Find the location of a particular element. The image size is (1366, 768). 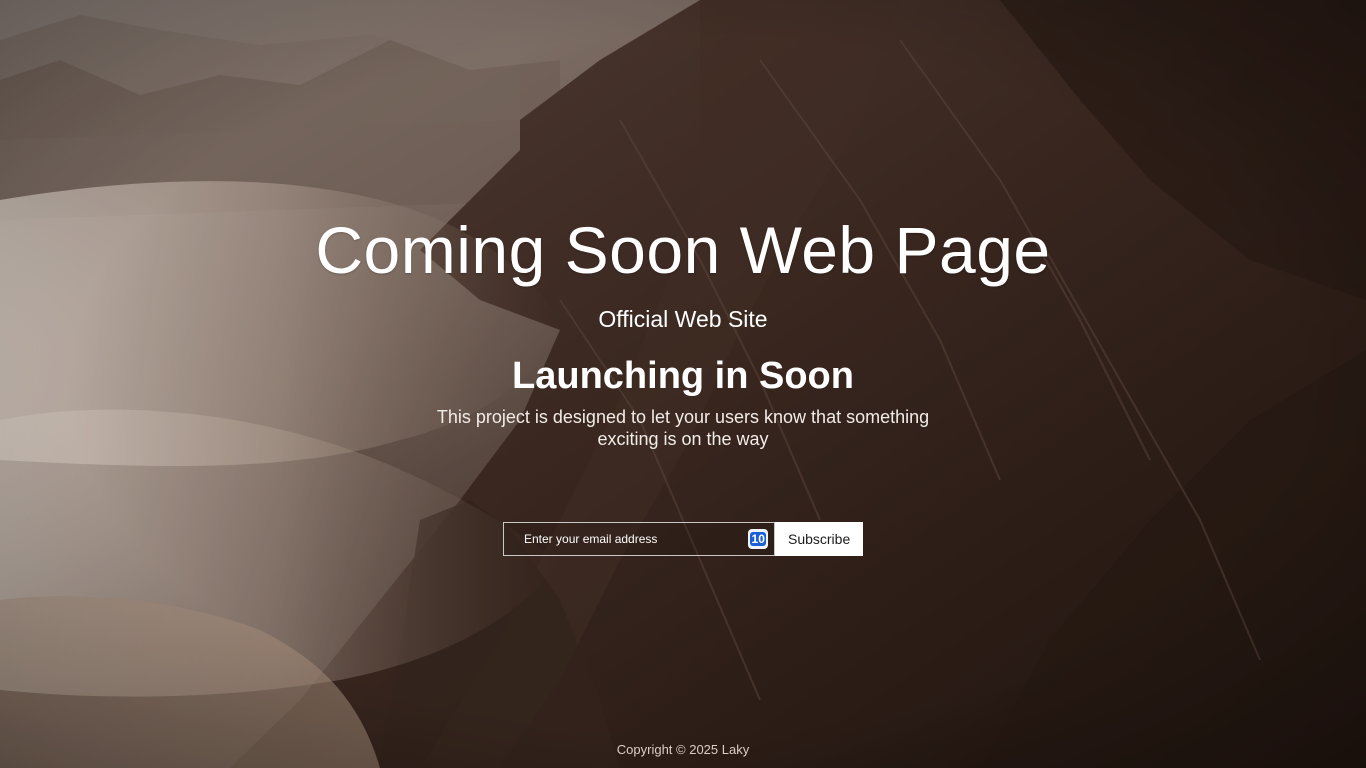

email-field-wrapper: 10 is located at coordinates (639, 539).